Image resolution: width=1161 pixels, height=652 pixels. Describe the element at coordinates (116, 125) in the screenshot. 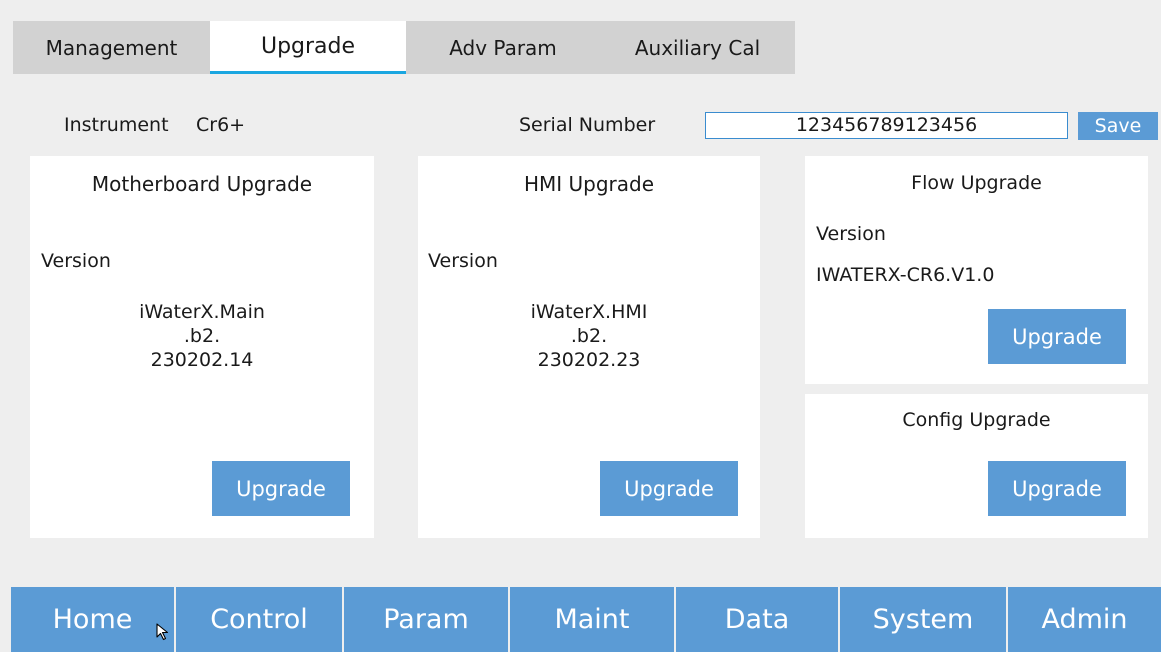

I see `instrument-label: Instrument` at that location.